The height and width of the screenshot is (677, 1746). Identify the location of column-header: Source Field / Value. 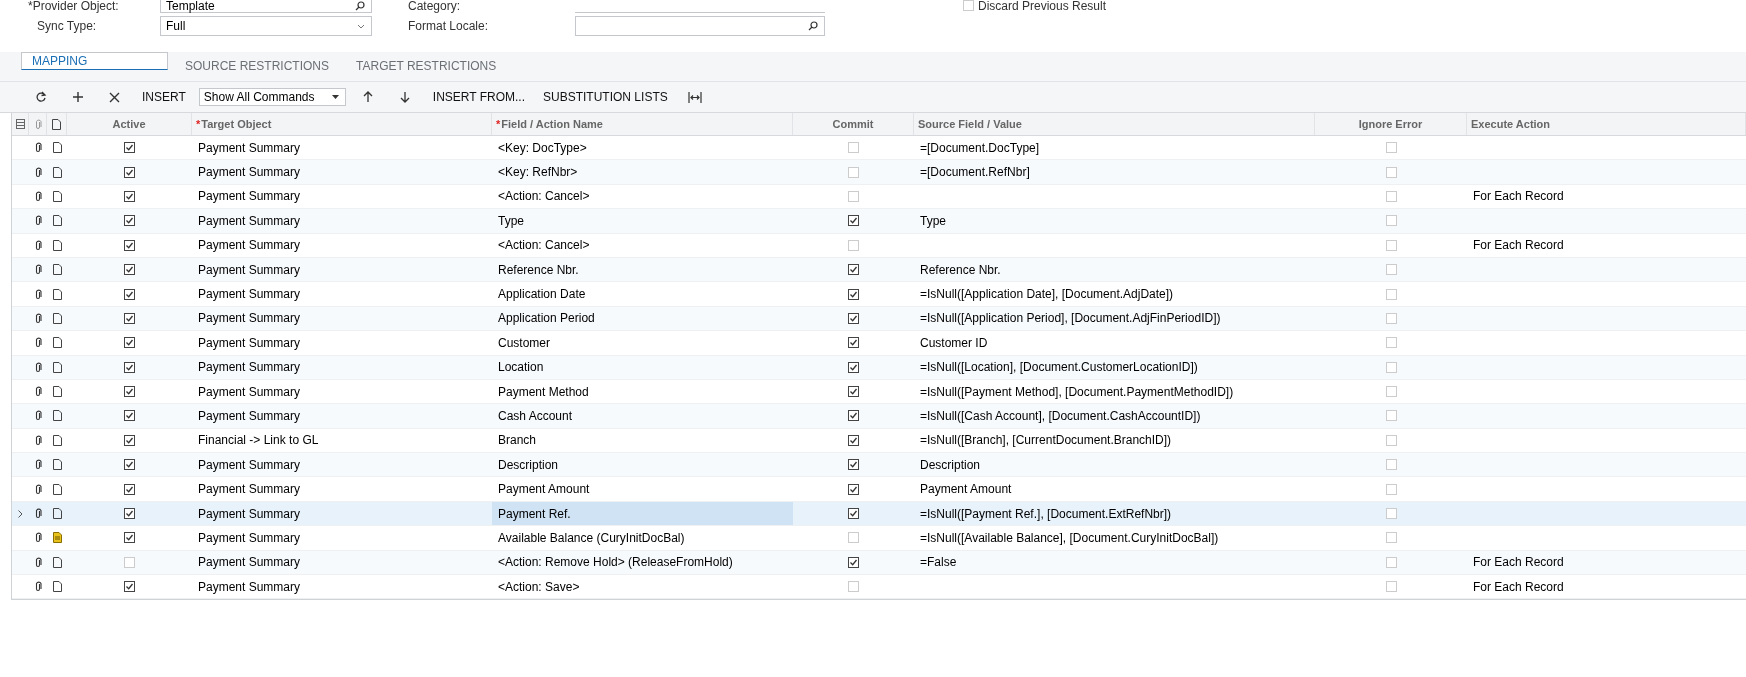
(970, 124).